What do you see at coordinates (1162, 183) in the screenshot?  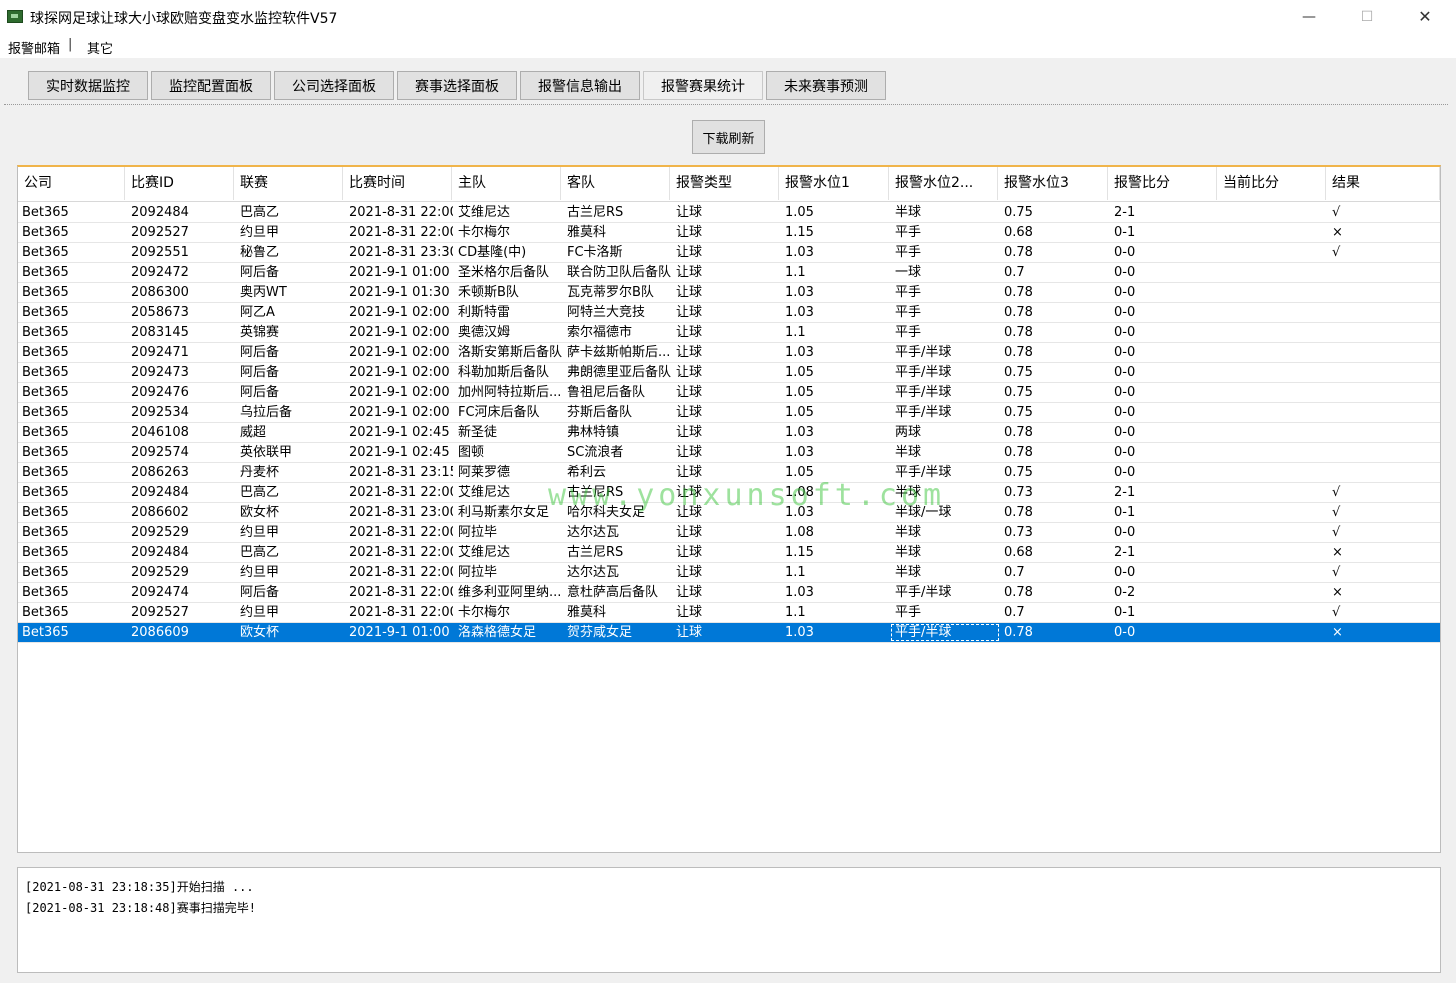 I see `column-header-alarm-score: 报警比分` at bounding box center [1162, 183].